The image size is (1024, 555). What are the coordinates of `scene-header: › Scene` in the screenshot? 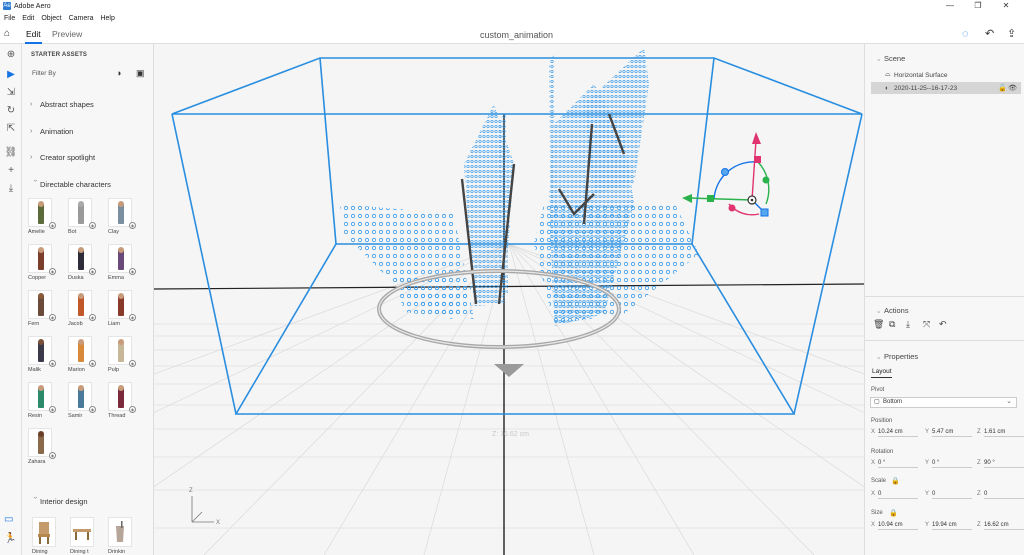 It's located at (890, 58).